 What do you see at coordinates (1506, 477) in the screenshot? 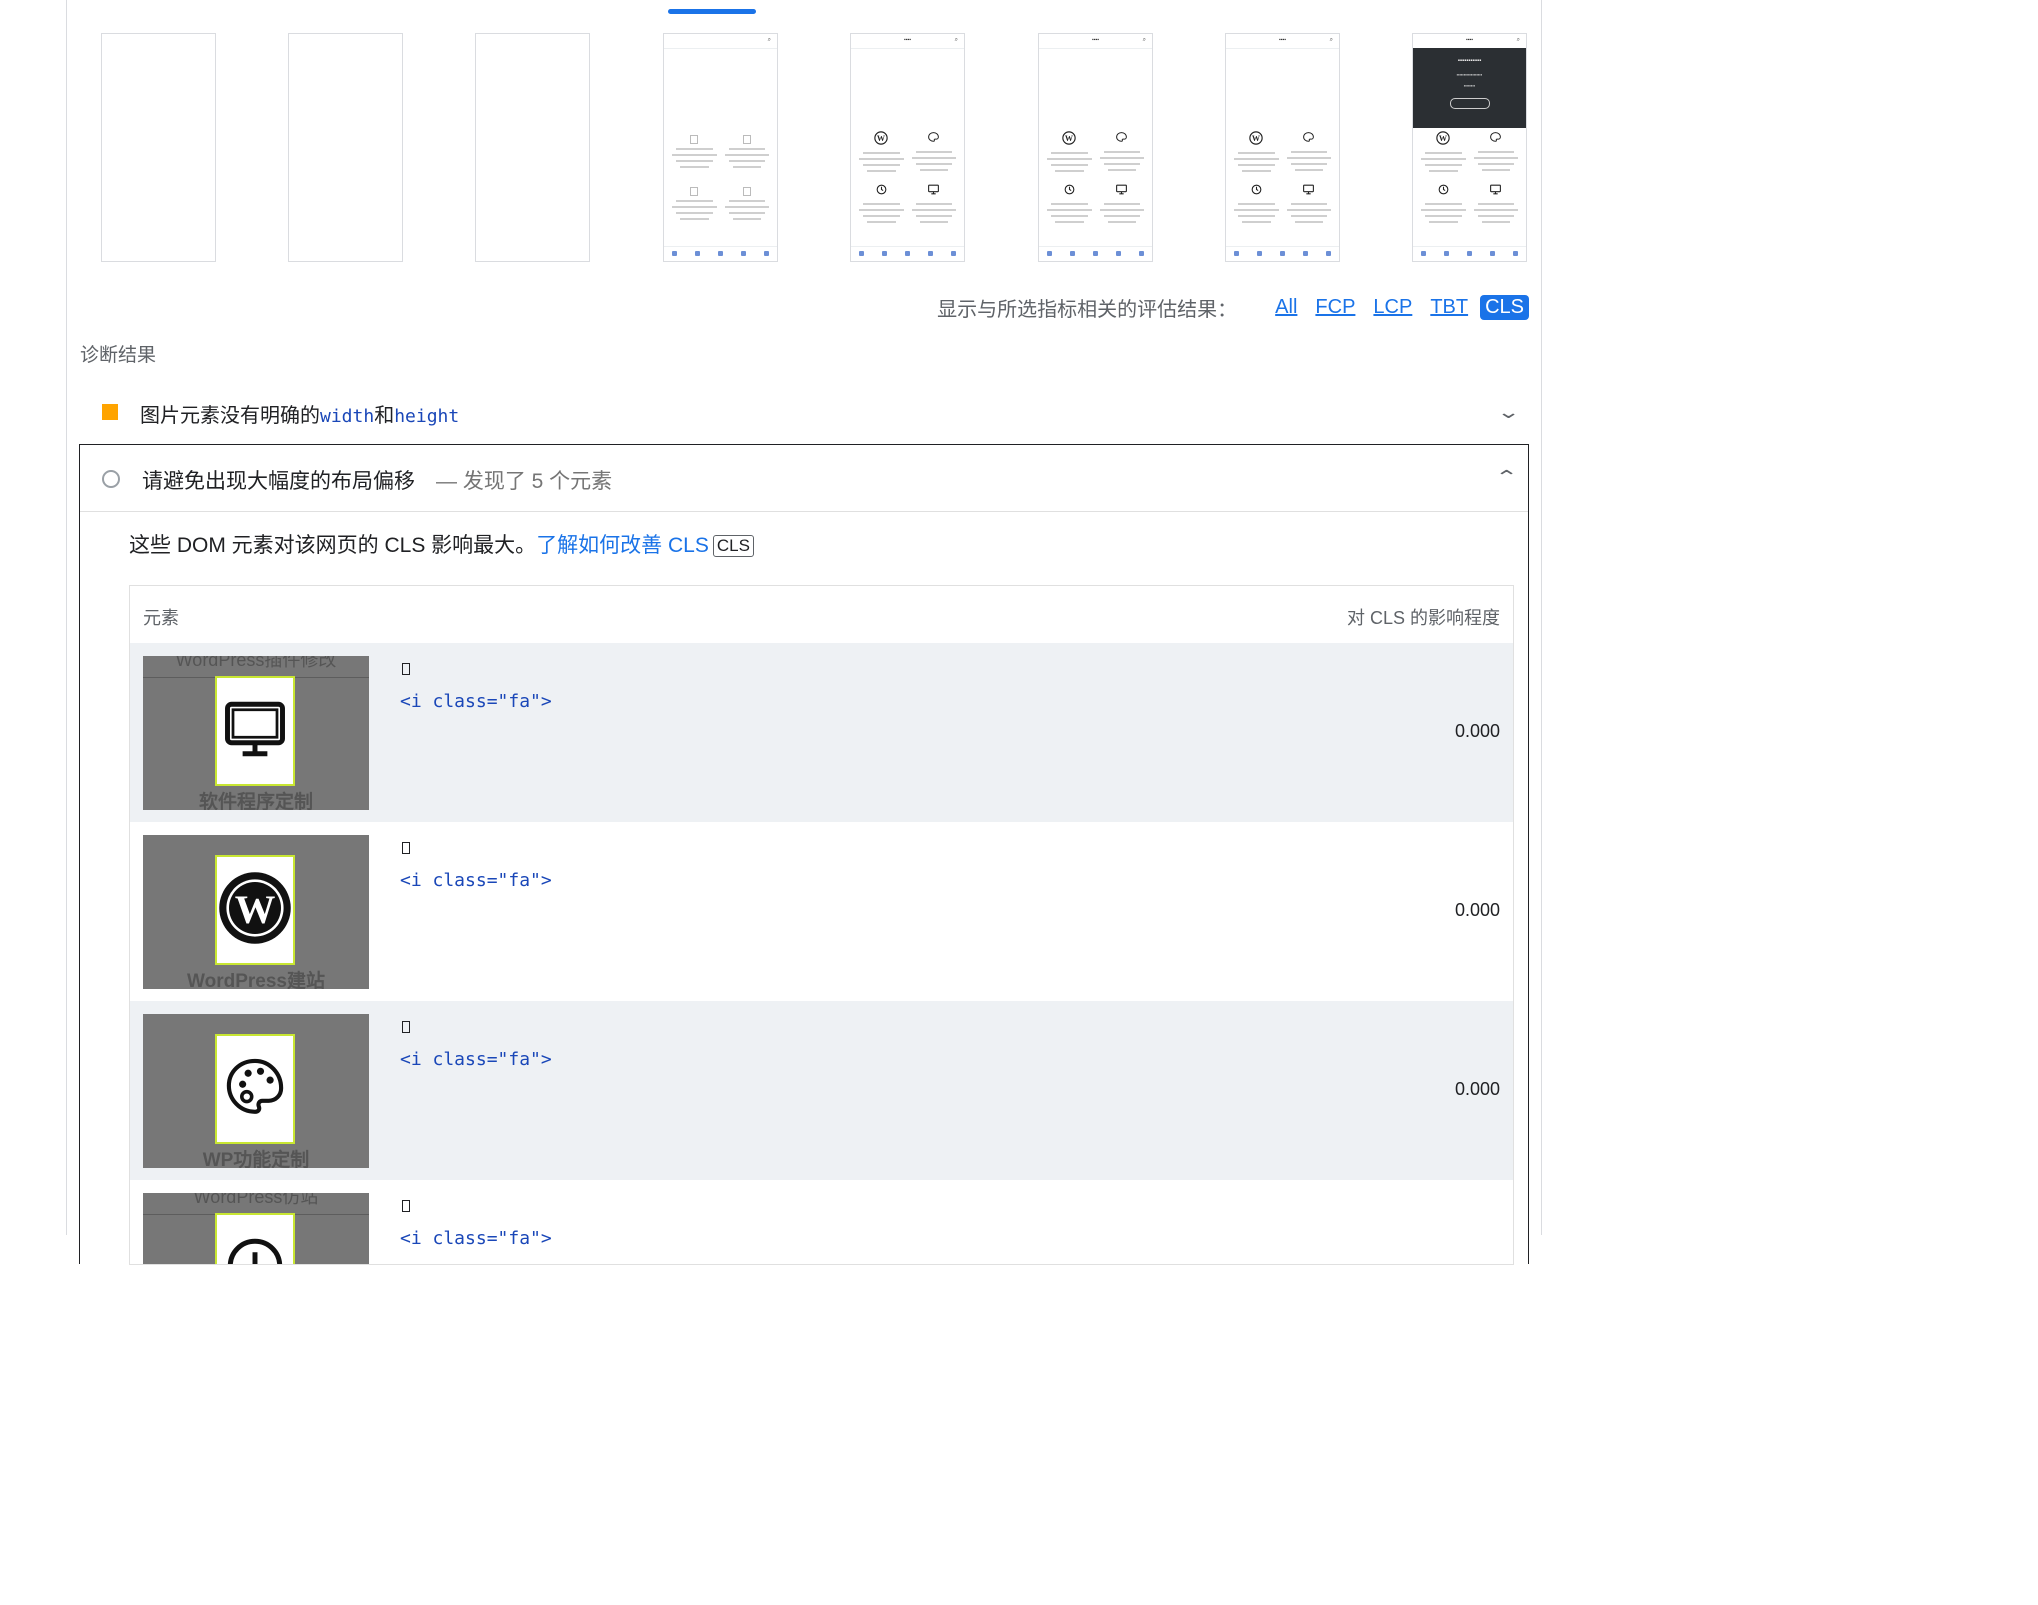
I see `chevron-up-icon: ⌃` at bounding box center [1506, 477].